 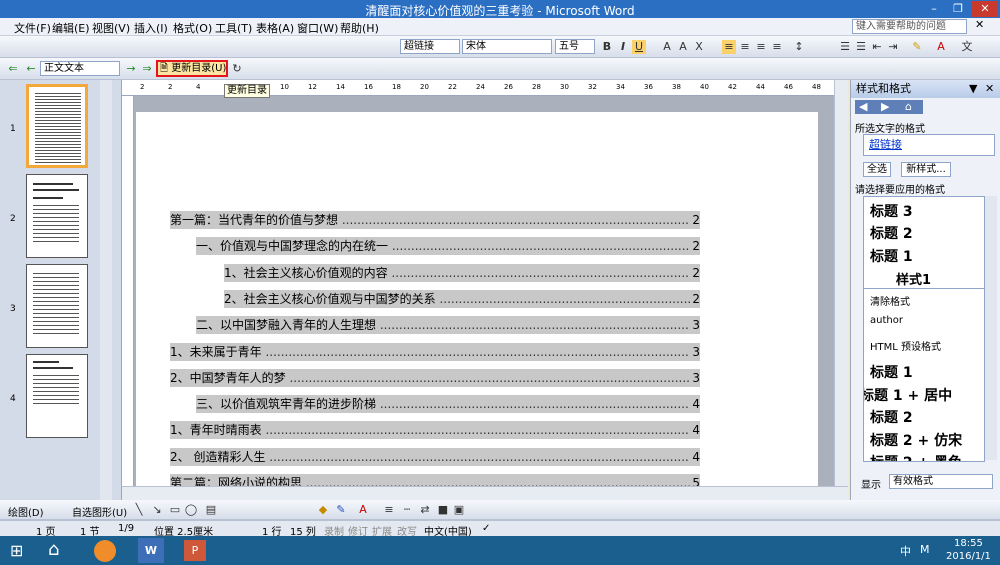 I want to click on style-item: 标题 1 + 居中, so click(x=908, y=395).